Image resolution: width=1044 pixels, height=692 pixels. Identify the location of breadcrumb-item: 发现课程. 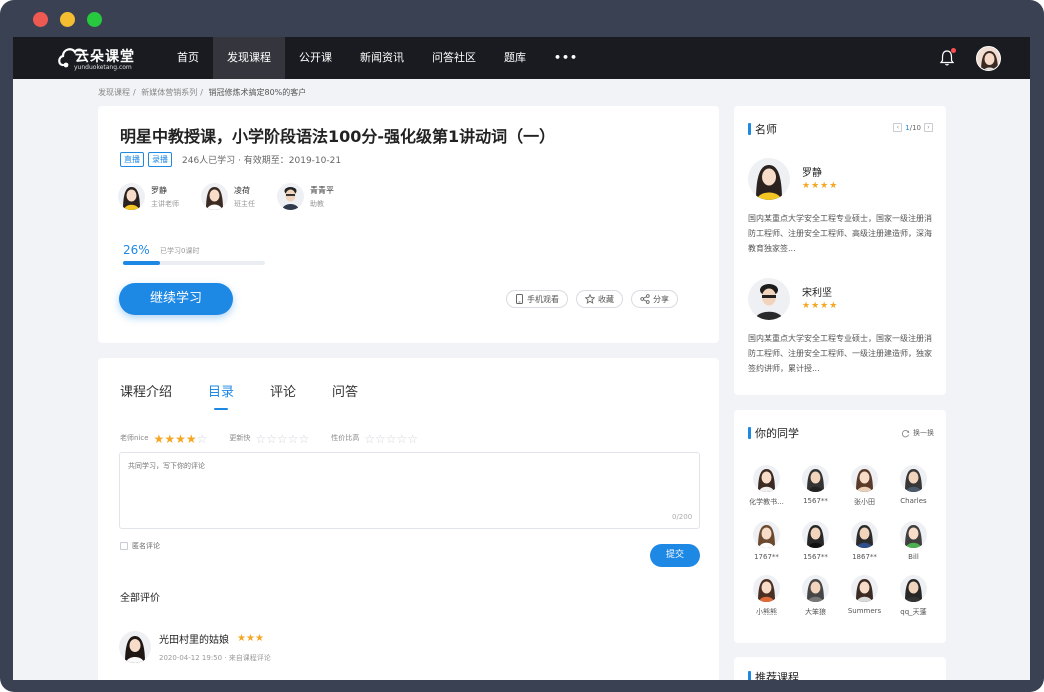
(114, 92).